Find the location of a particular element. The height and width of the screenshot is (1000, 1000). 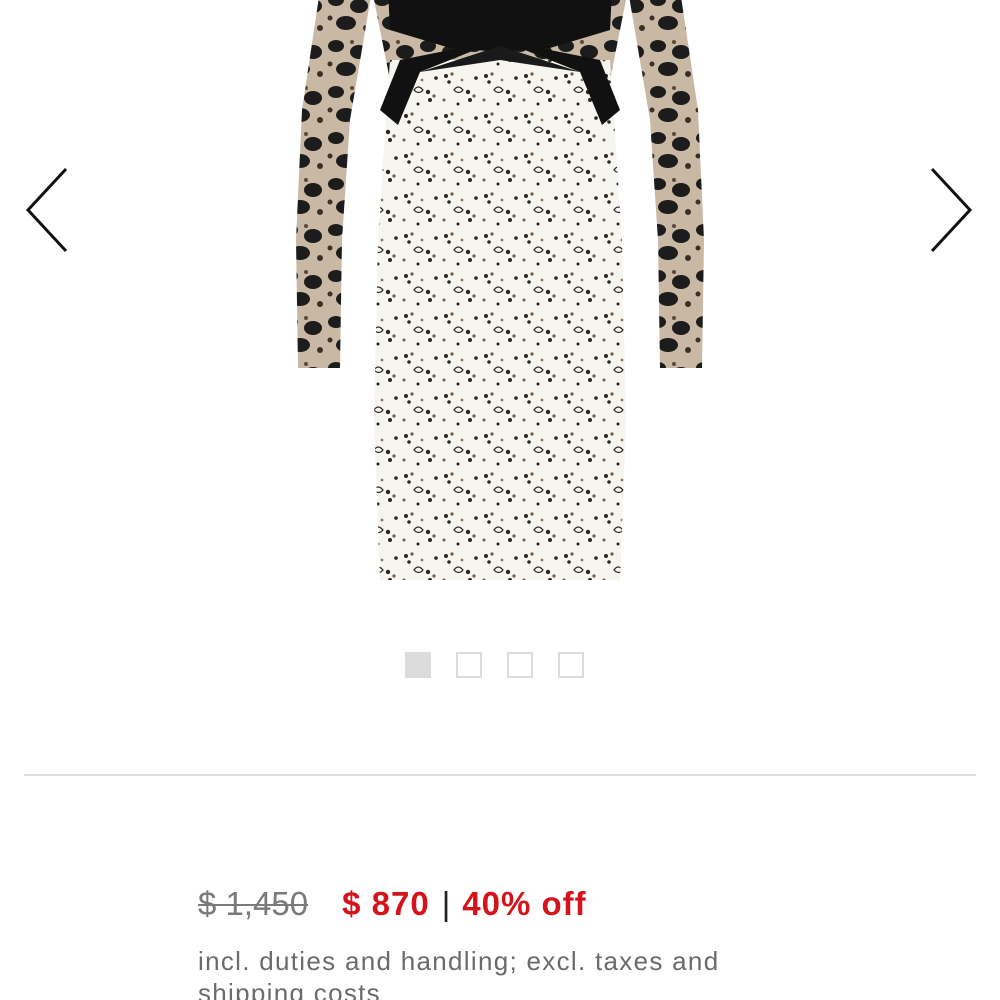

gallery-pagination is located at coordinates (494, 665).